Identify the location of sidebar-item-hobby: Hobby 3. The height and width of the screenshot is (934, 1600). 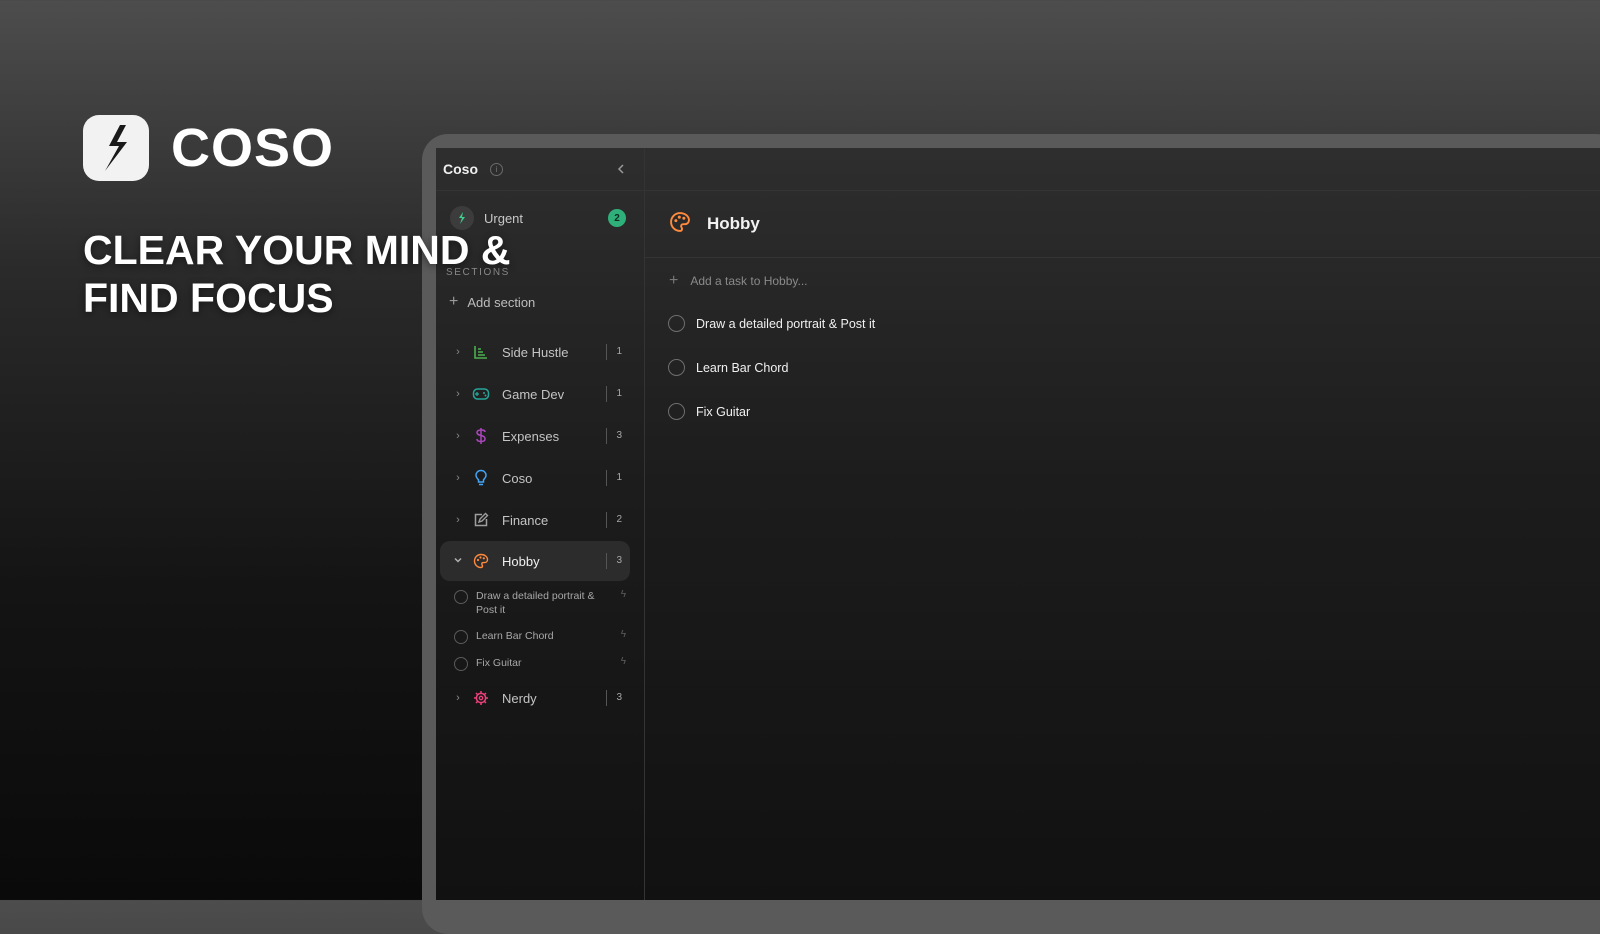
(535, 561).